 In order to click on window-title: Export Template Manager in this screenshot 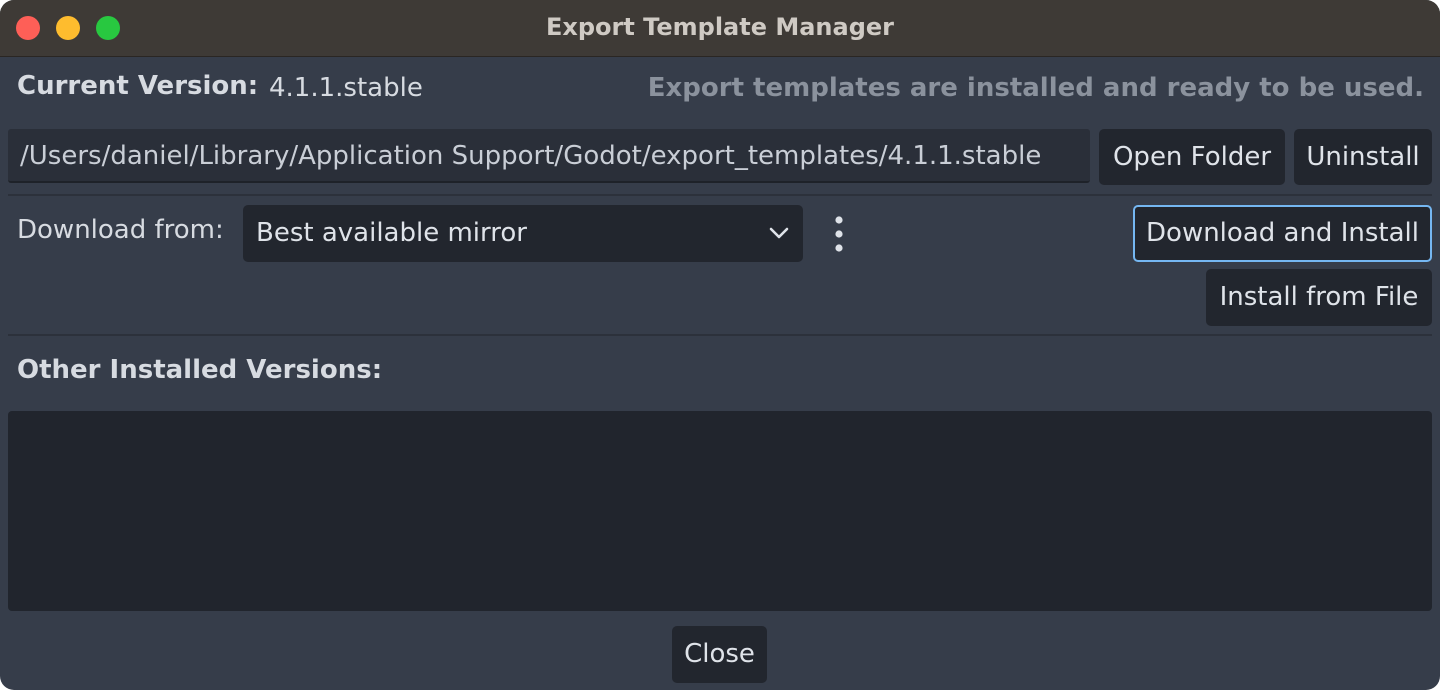, I will do `click(720, 27)`.